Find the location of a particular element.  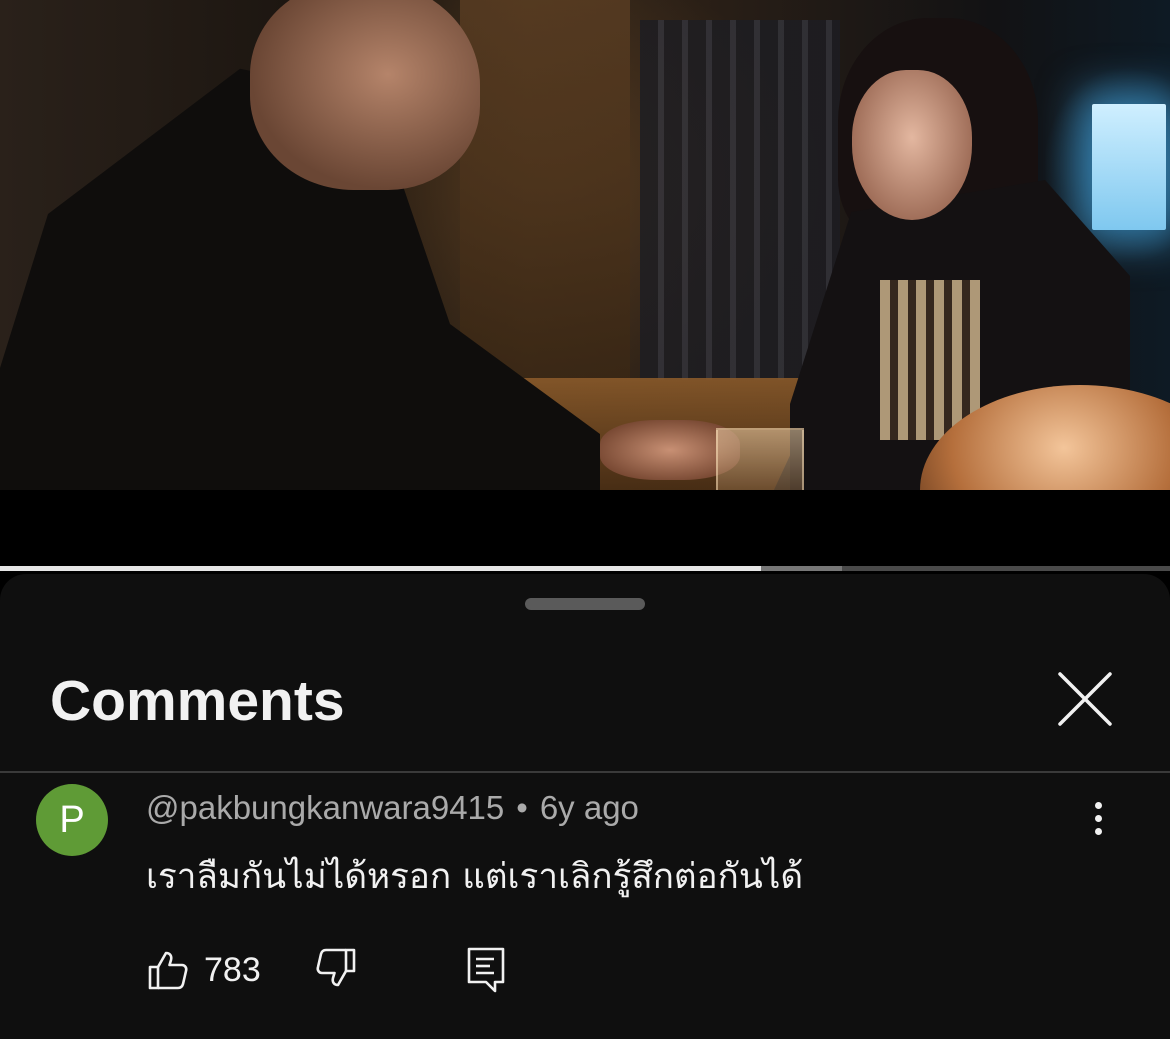

reply-button is located at coordinates (487, 970).